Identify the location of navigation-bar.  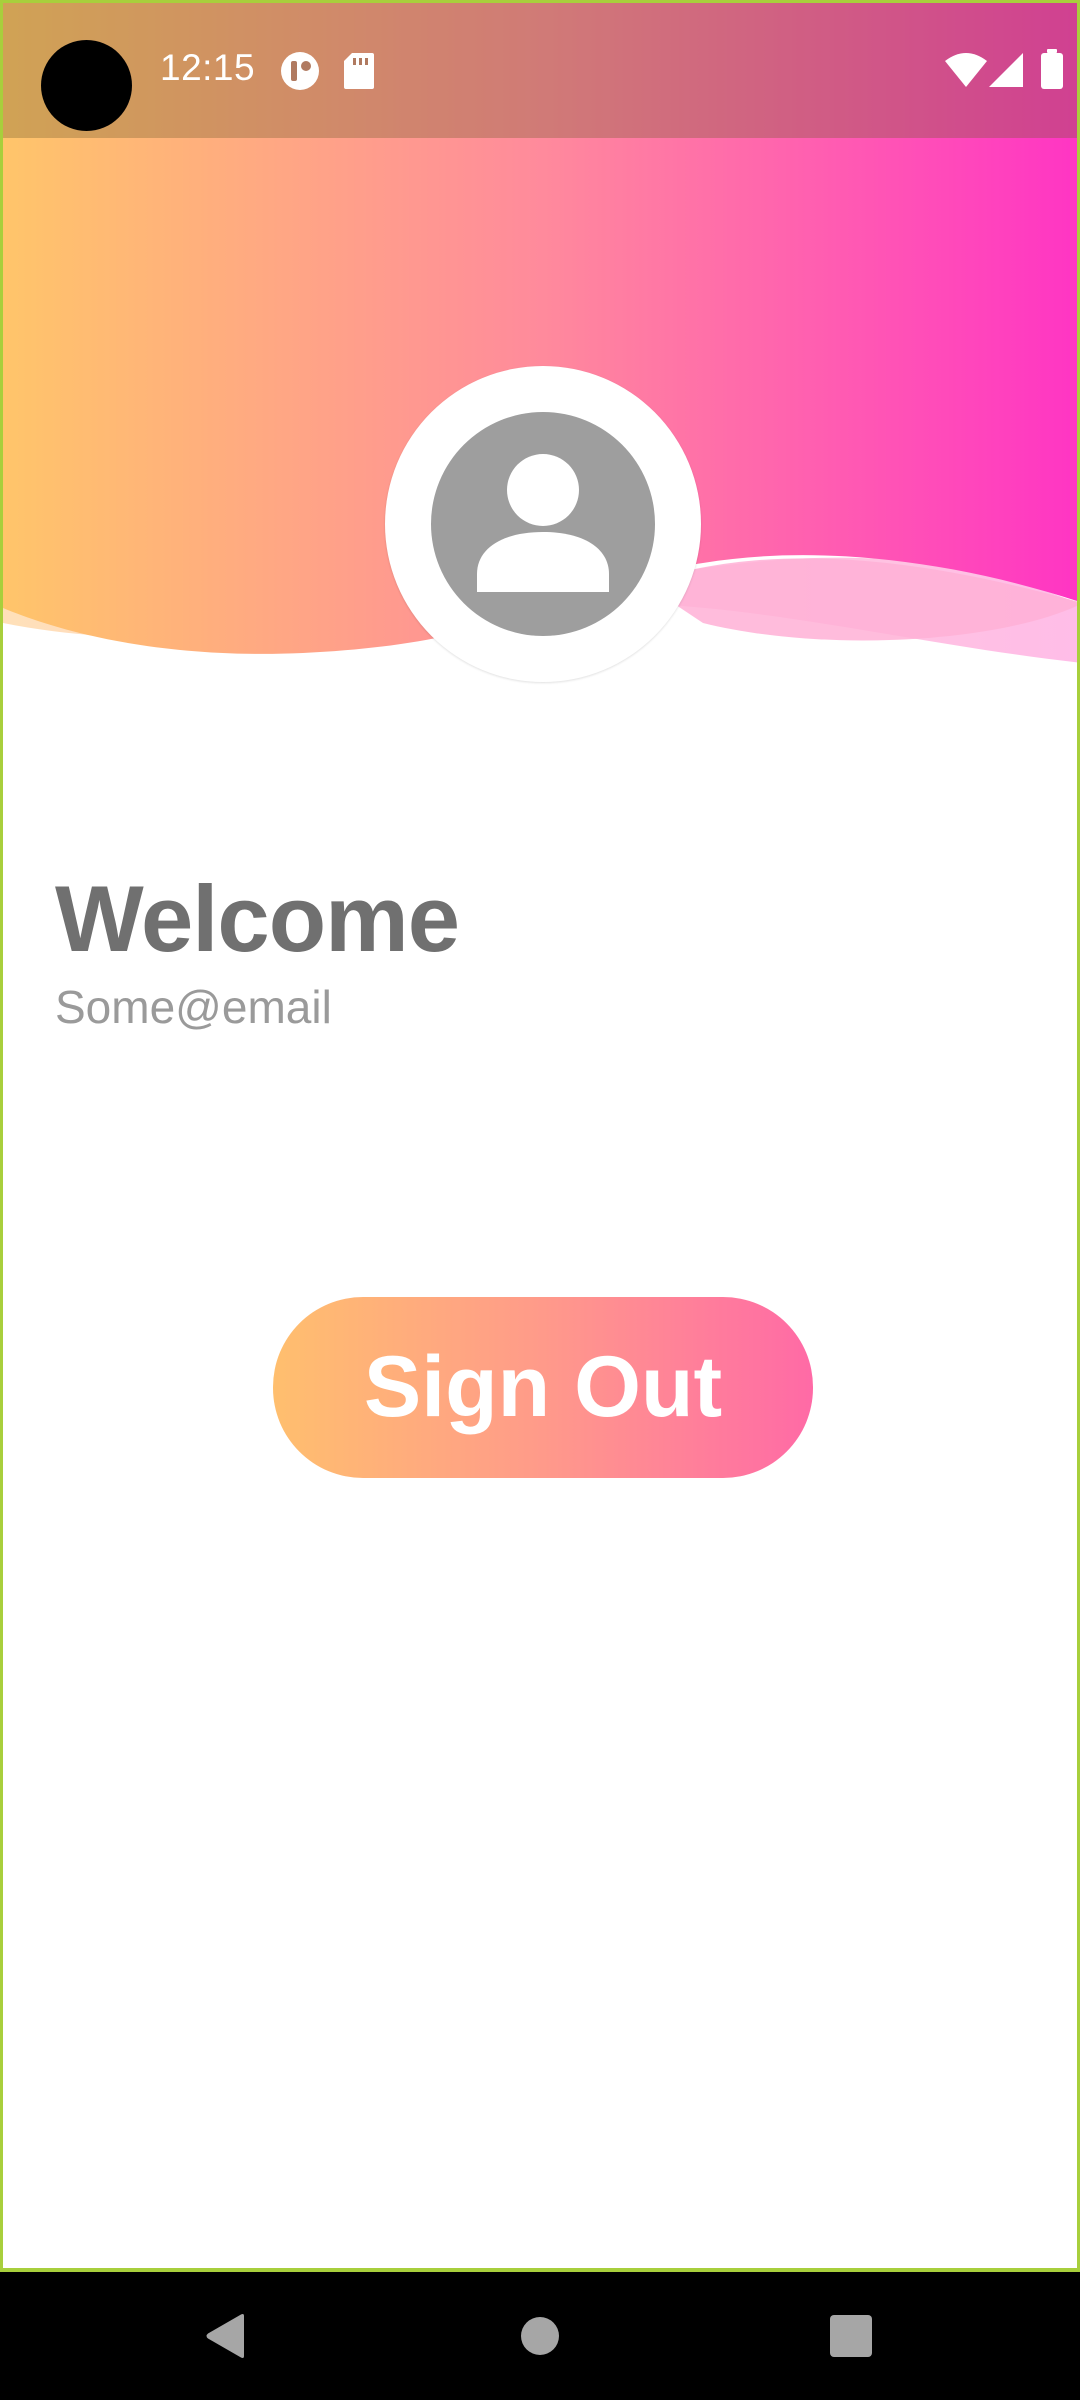
(540, 2336).